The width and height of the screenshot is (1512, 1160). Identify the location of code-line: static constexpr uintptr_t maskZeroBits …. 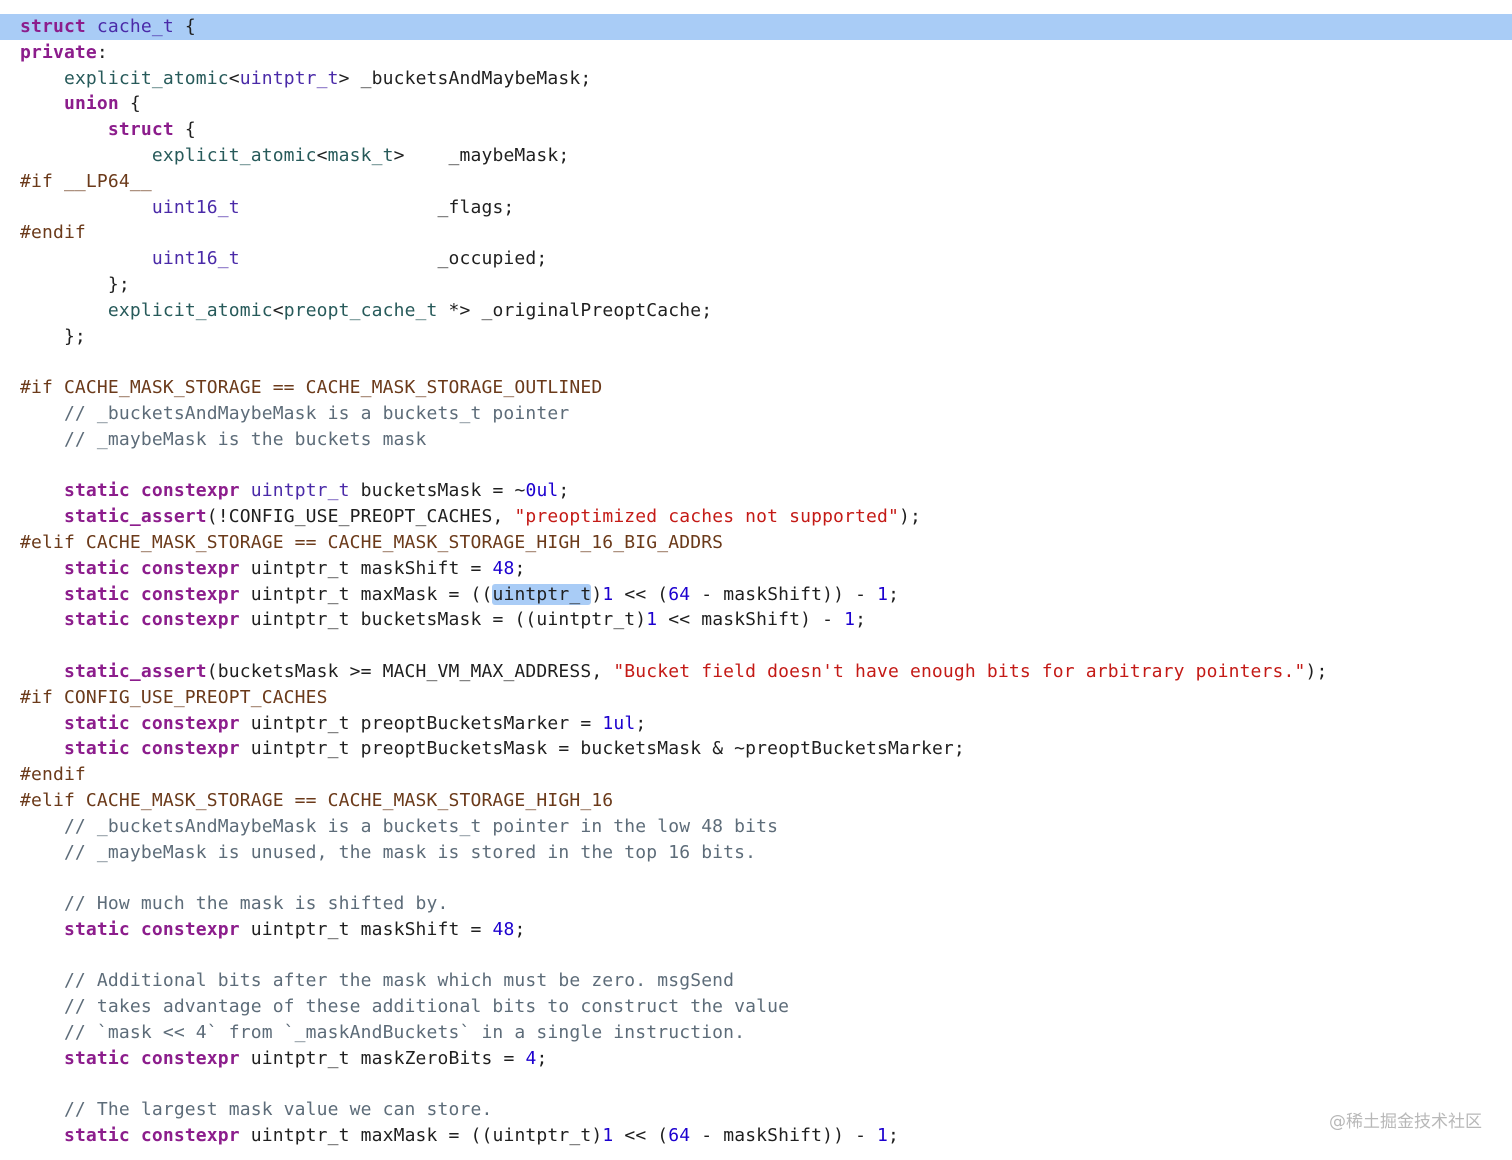
(766, 1059).